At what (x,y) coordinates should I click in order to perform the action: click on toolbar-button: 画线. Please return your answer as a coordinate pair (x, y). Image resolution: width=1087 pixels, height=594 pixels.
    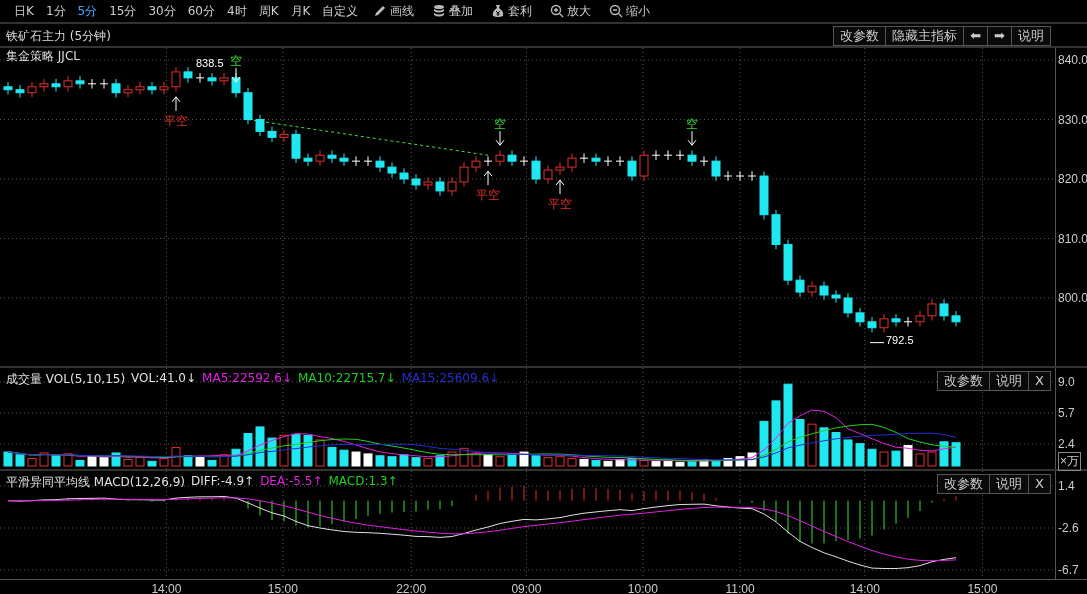
    Looking at the image, I should click on (394, 11).